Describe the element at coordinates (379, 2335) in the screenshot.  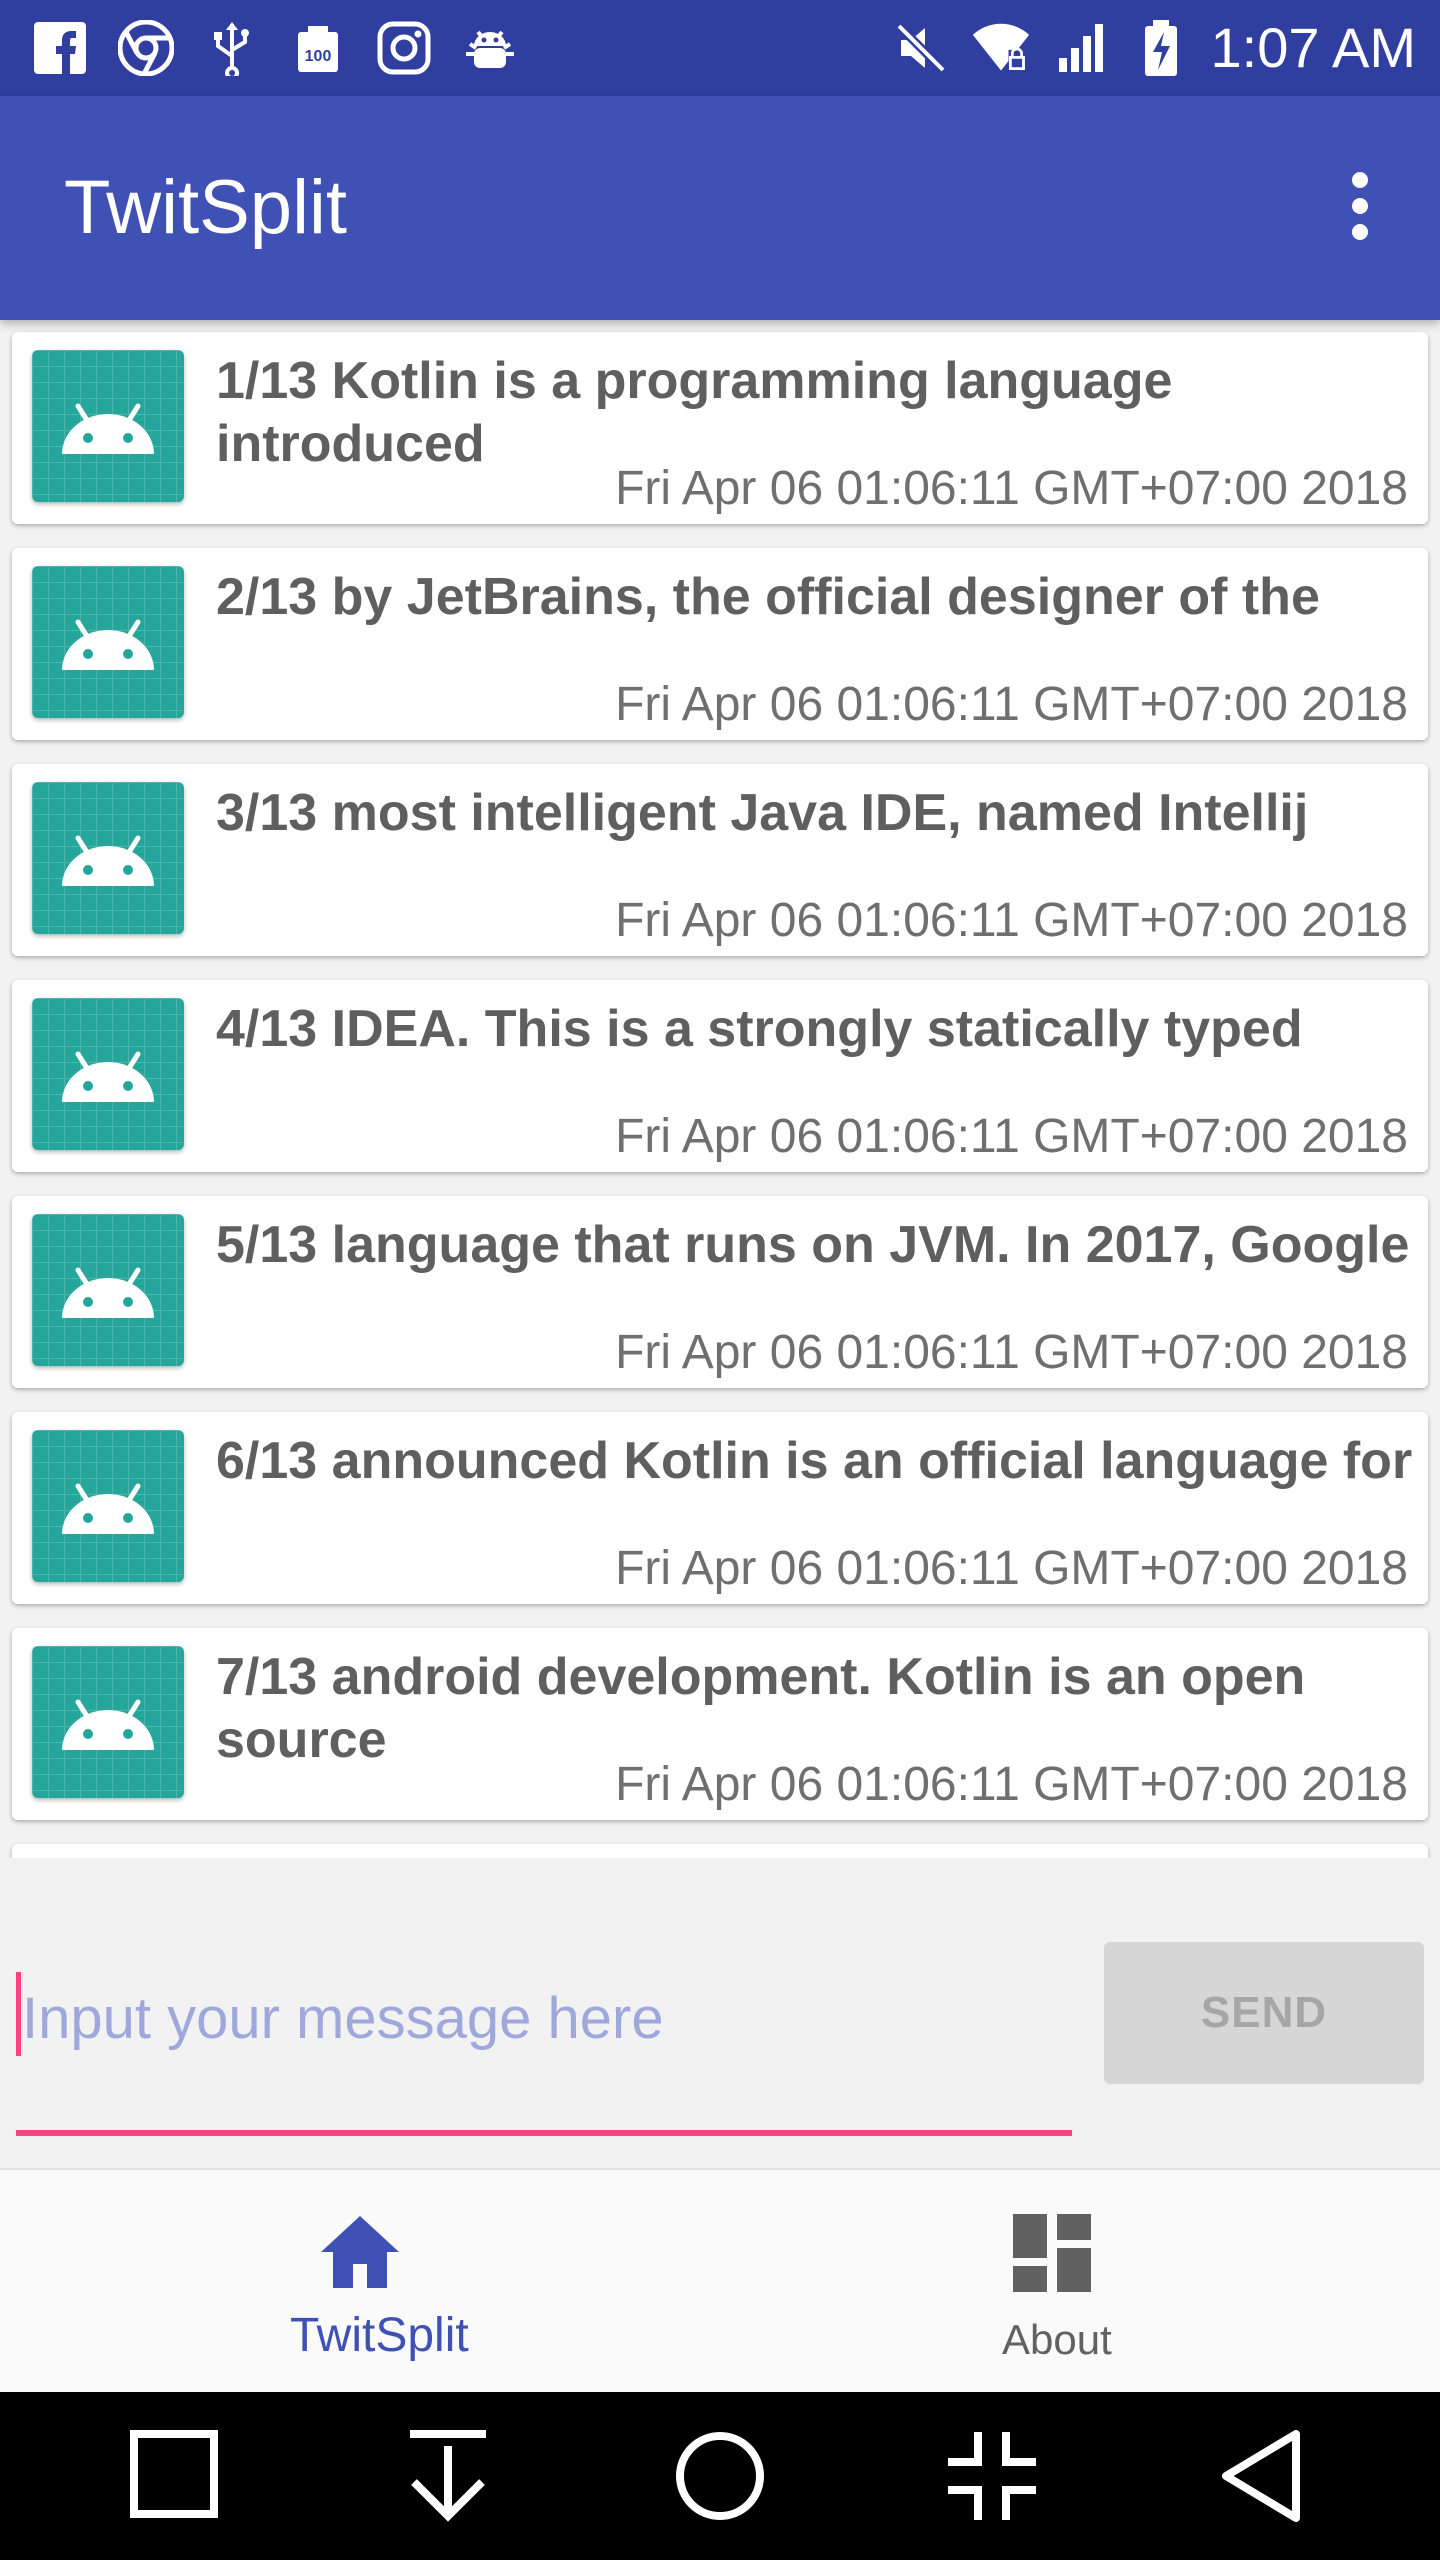
I see `nav-label-twitsplit: TwitSplit` at that location.